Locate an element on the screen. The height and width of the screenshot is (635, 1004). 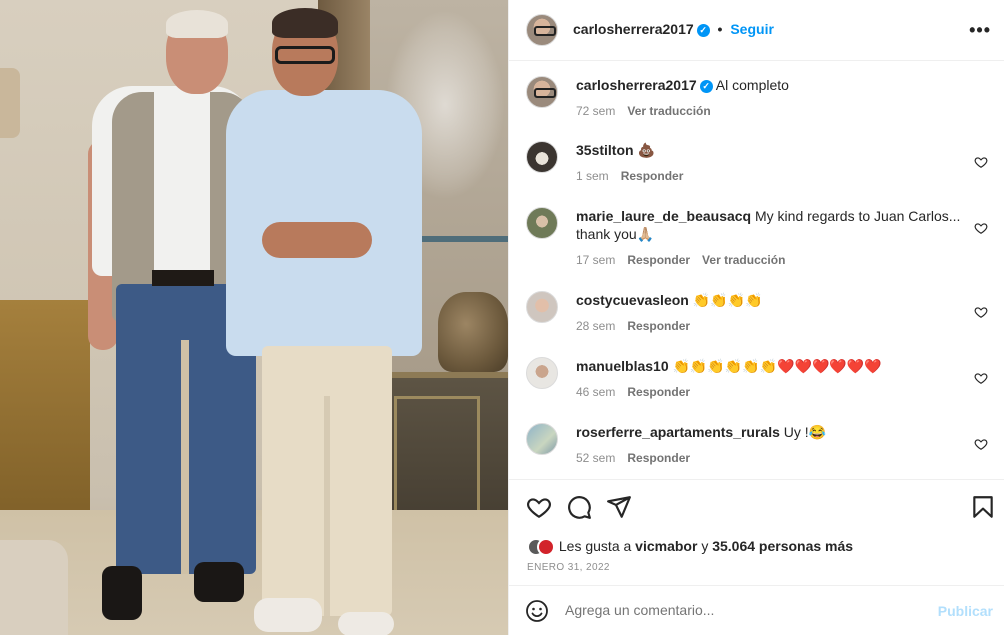
photo-sideboard is located at coordinates (45, 418).